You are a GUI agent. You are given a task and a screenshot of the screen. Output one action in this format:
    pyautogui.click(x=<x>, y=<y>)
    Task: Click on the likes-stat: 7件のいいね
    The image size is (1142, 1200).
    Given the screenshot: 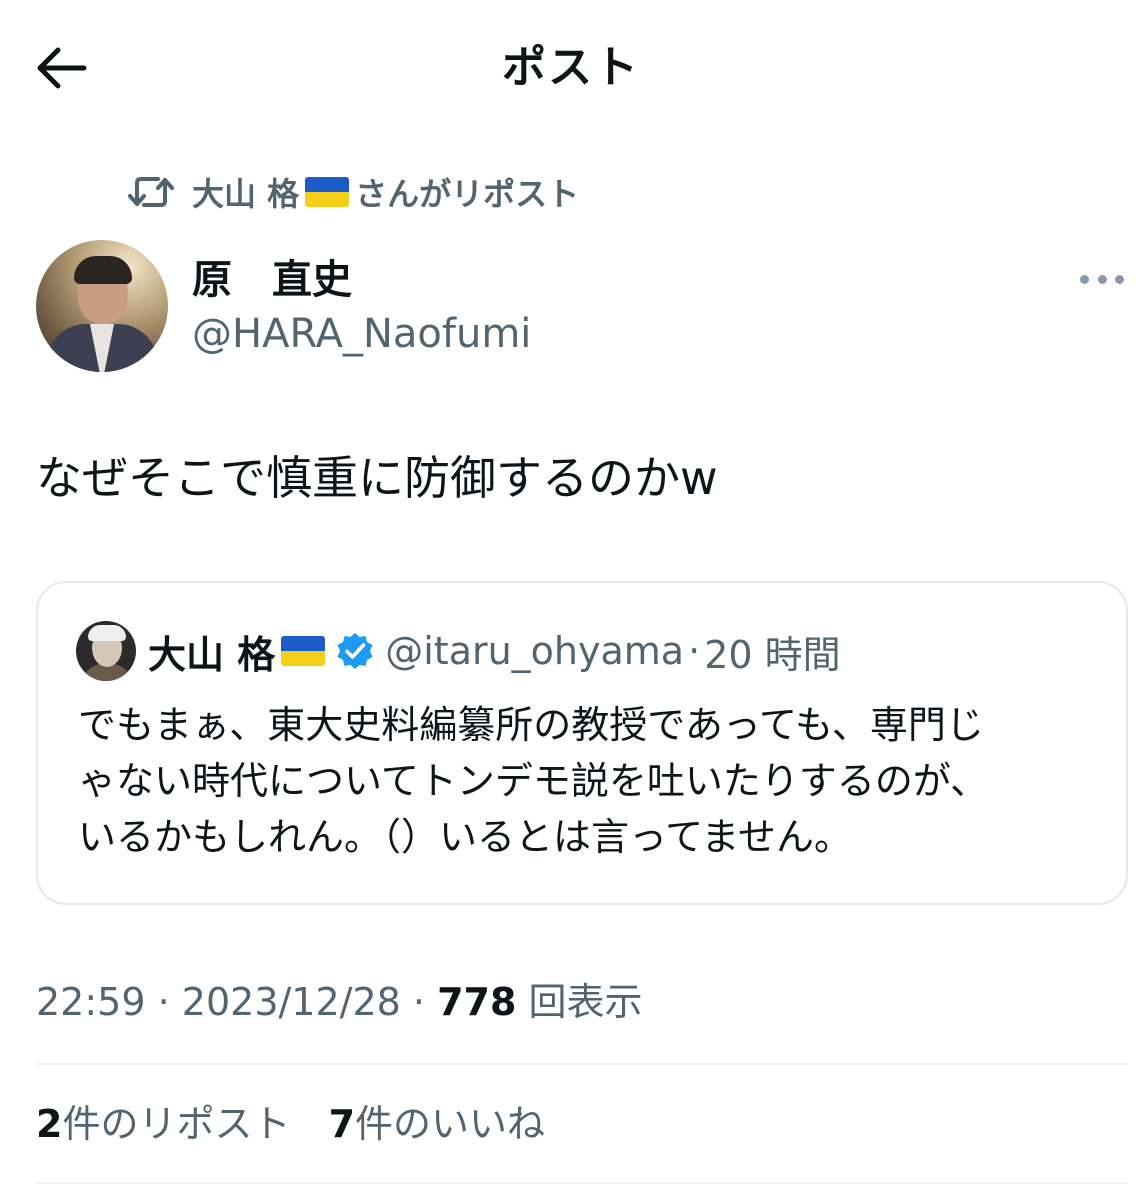 What is the action you would take?
    pyautogui.click(x=437, y=1124)
    